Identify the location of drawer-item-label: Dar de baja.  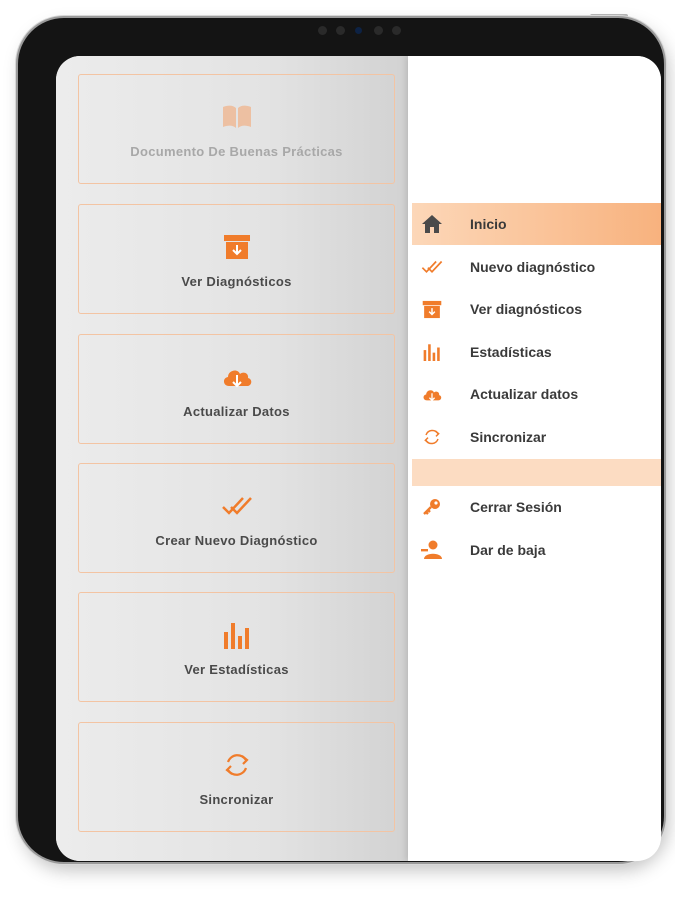
(508, 550).